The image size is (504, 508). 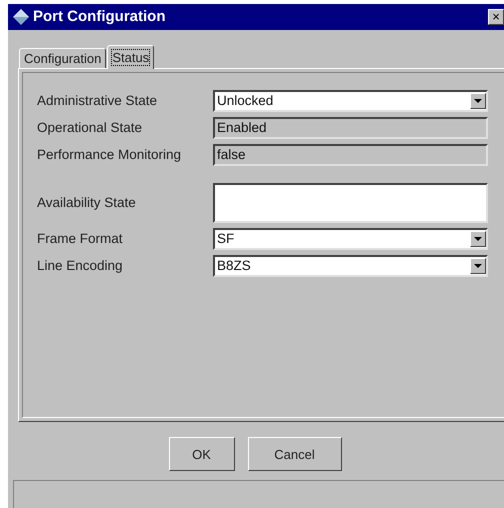 What do you see at coordinates (109, 154) in the screenshot?
I see `field-label: Performance Monitoring` at bounding box center [109, 154].